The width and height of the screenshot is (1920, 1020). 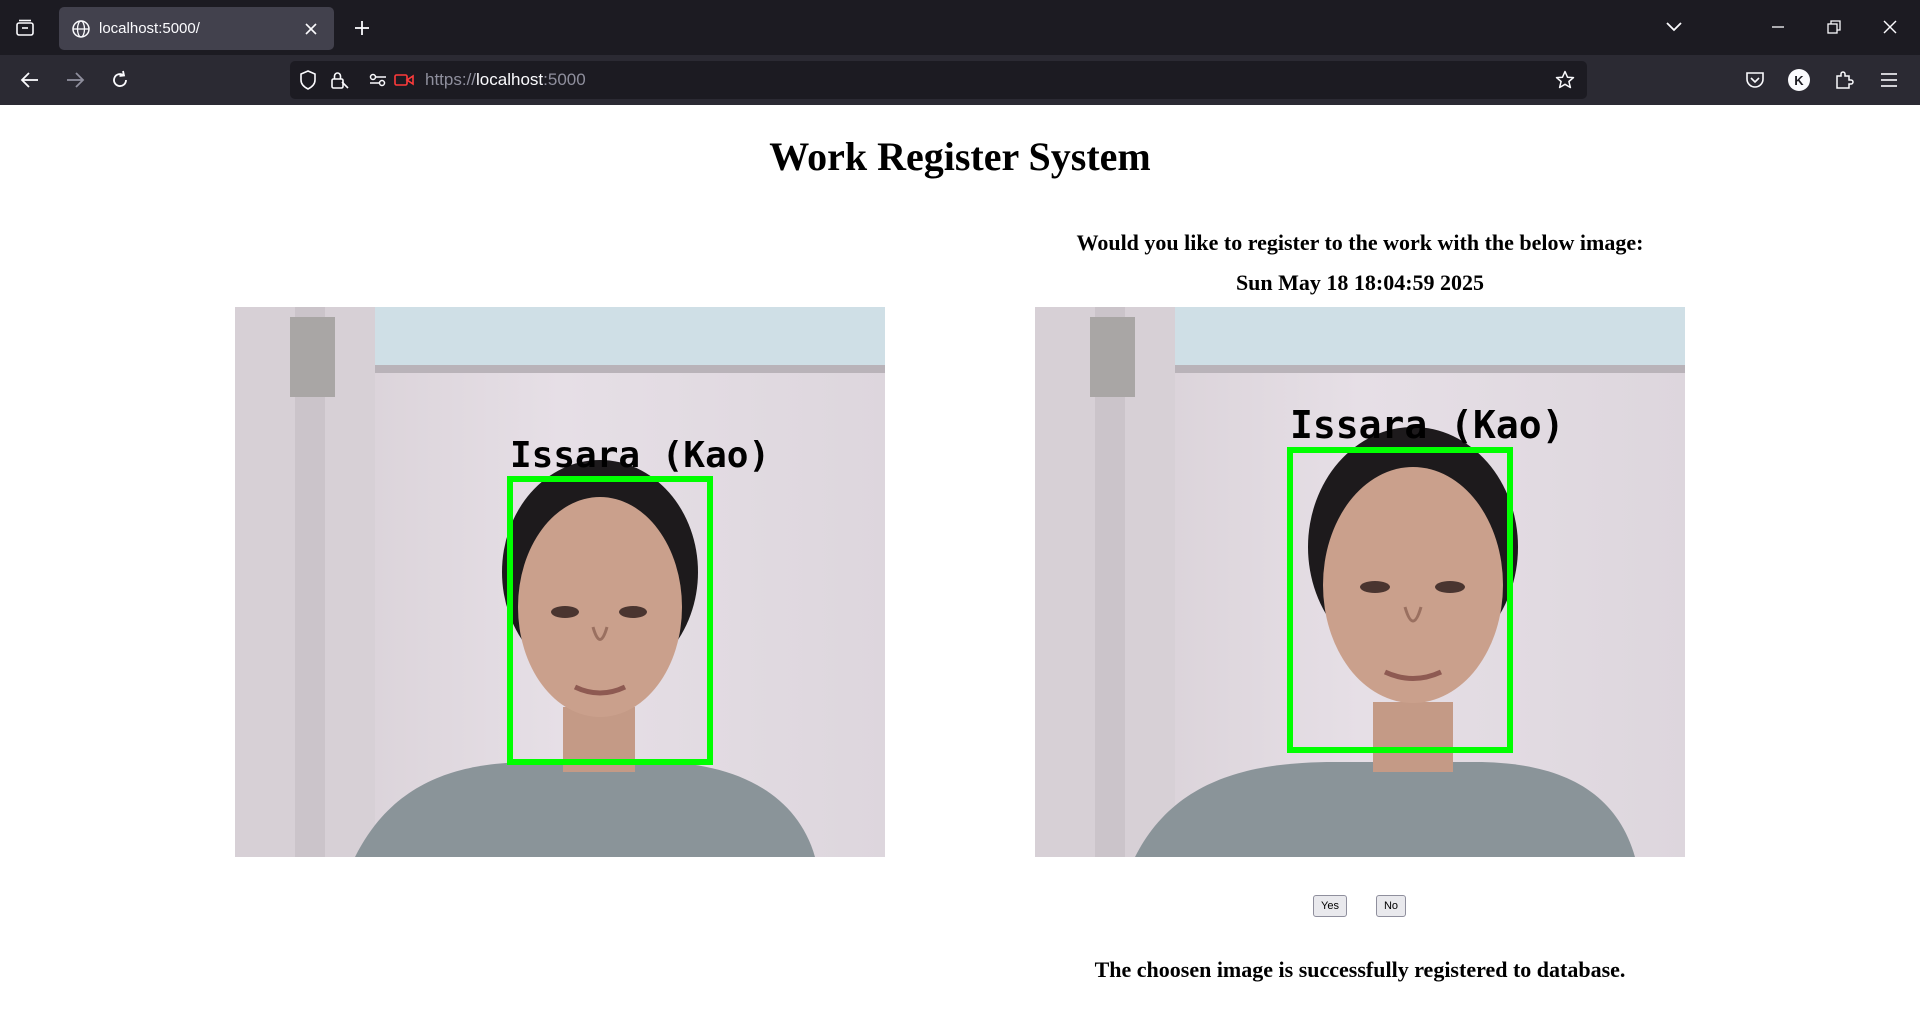 I want to click on chevron-down-icon, so click(x=1674, y=27).